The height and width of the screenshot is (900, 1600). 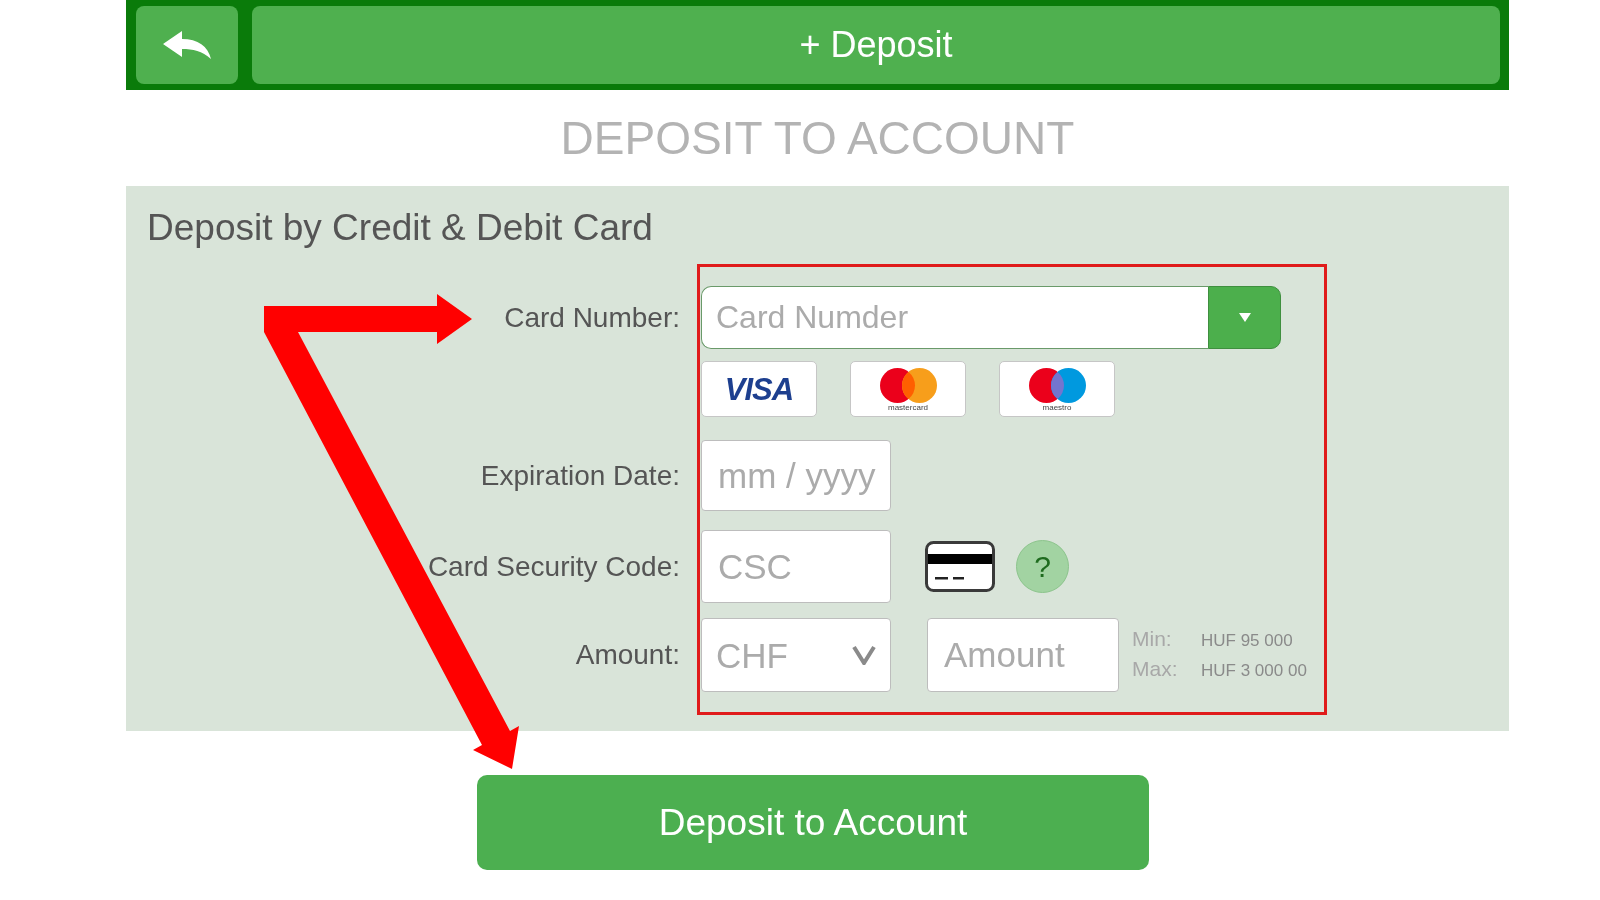 What do you see at coordinates (759, 389) in the screenshot?
I see `logo-wordmark: VISA` at bounding box center [759, 389].